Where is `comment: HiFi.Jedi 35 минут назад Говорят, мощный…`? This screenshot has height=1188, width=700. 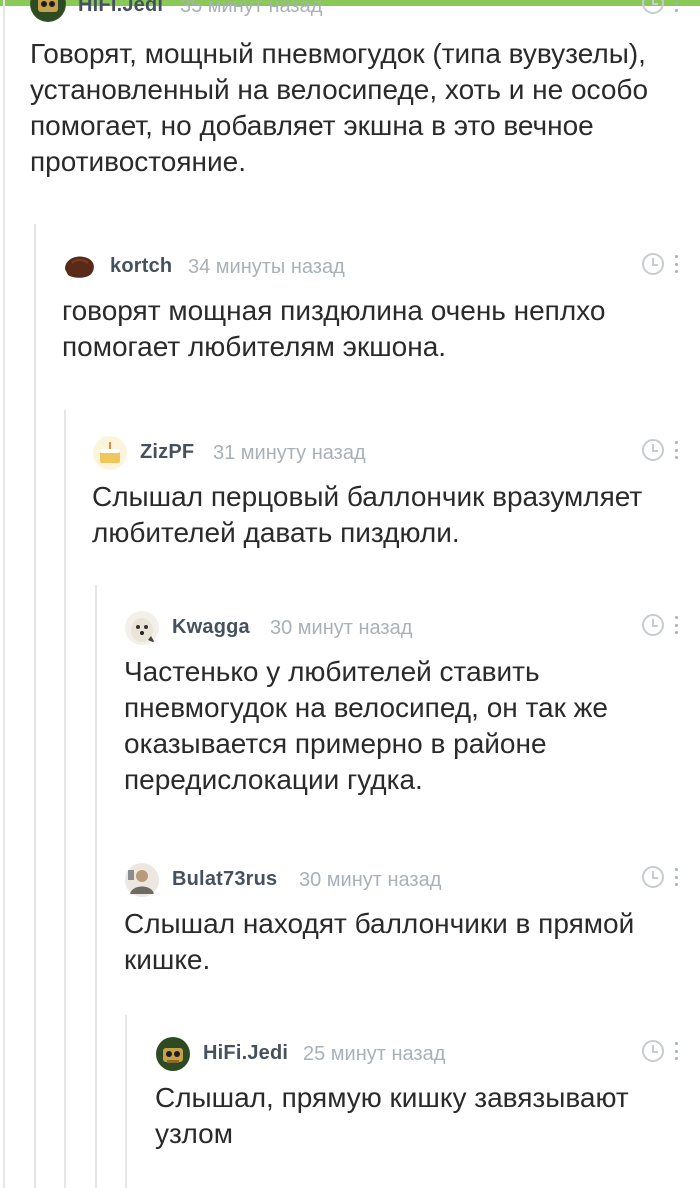
comment: HiFi.Jedi 35 минут назад Говорят, мощный… is located at coordinates (365, 90).